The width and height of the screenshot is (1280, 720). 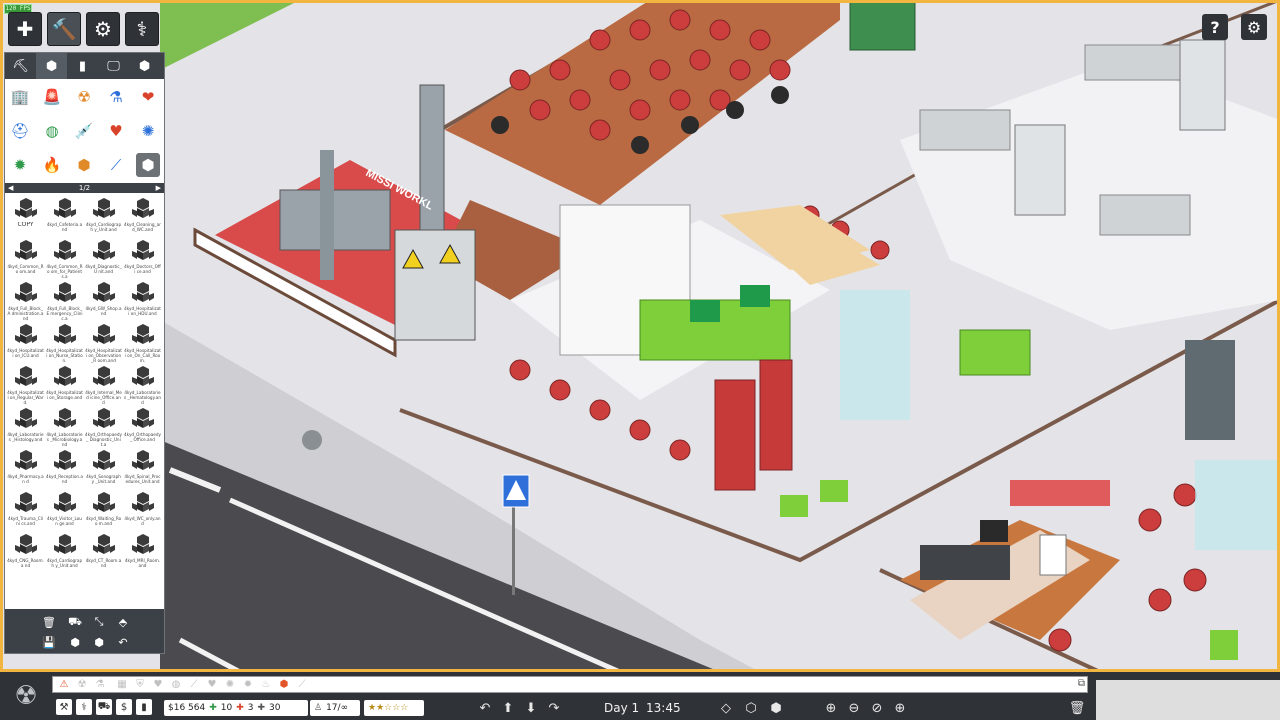 What do you see at coordinates (122, 684) in the screenshot?
I see `building-icon: ▦` at bounding box center [122, 684].